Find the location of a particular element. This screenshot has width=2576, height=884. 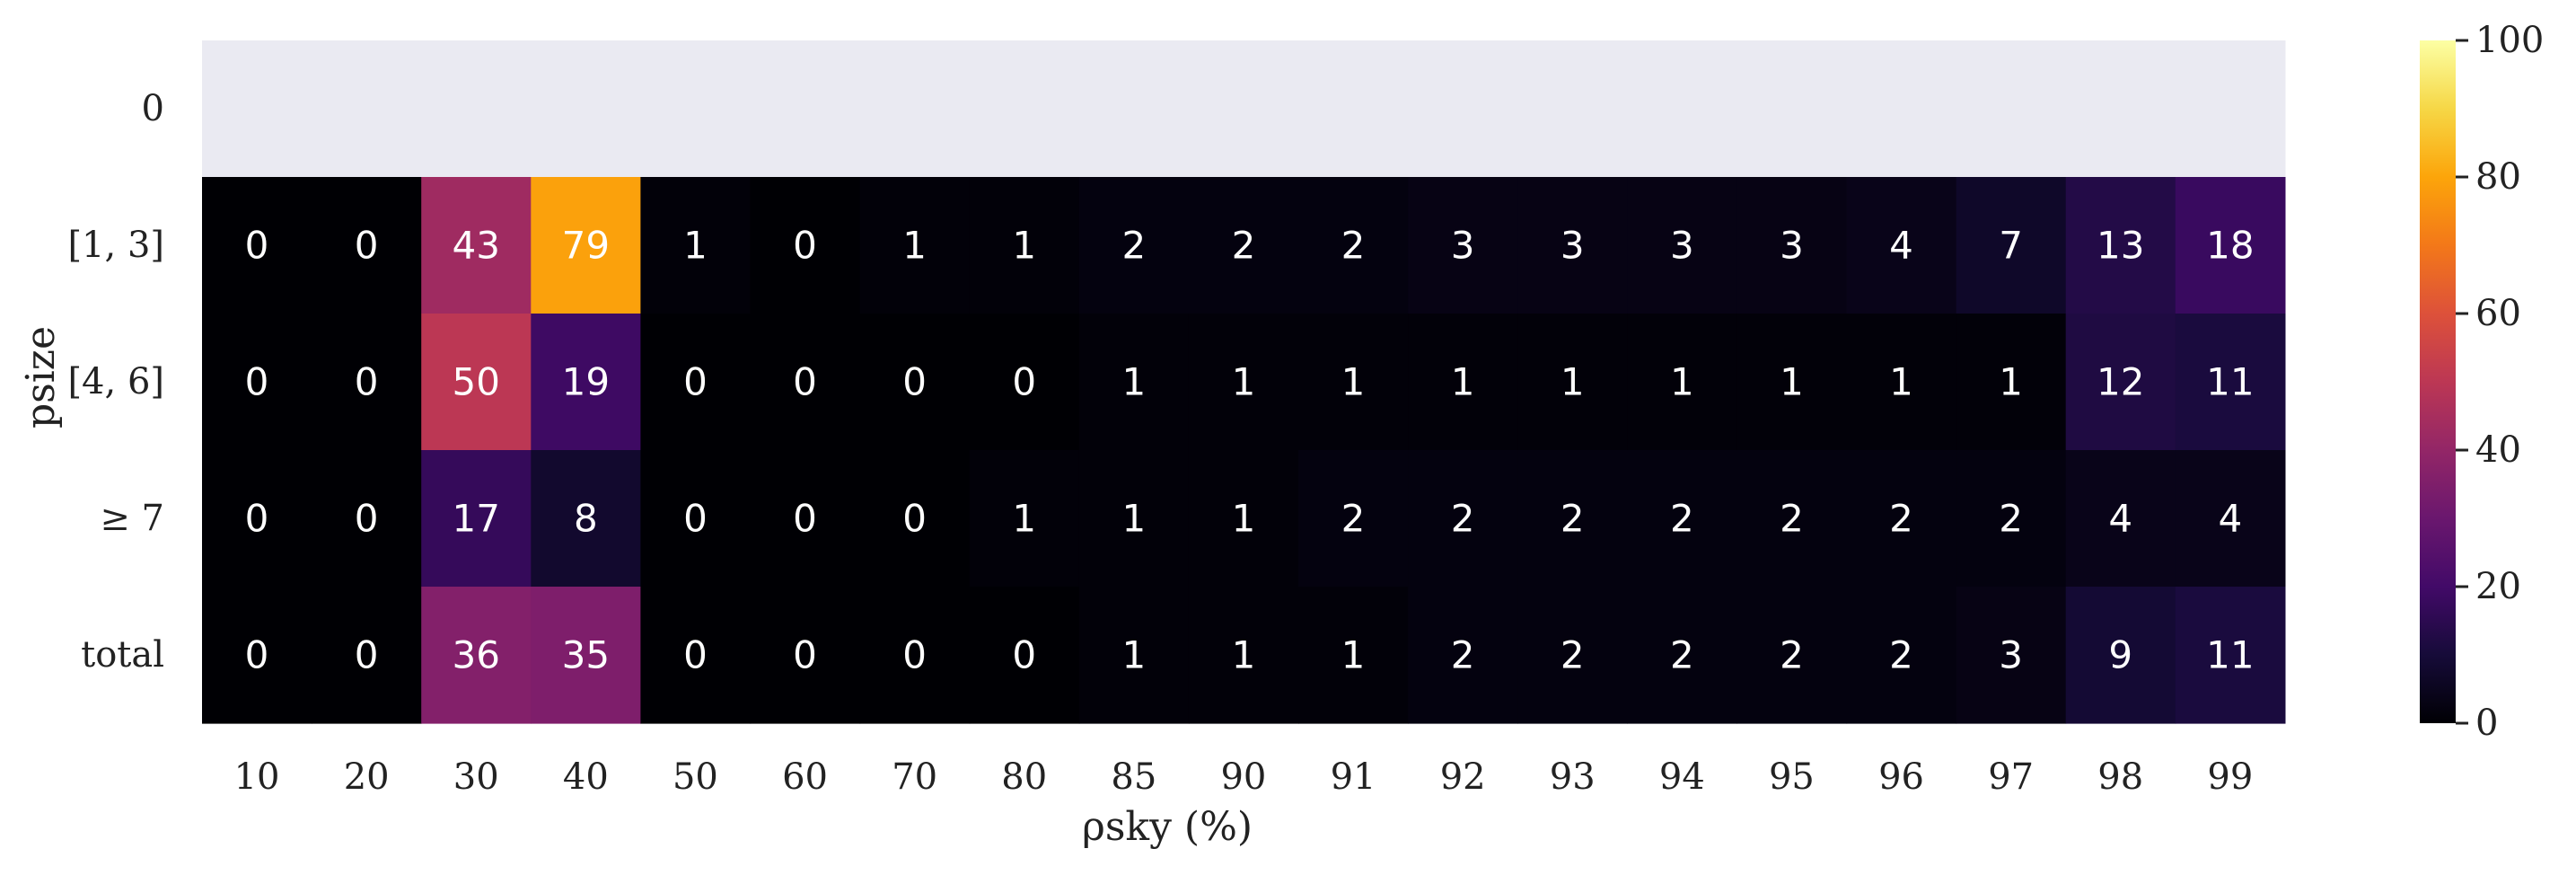

y-tick-label: 0 is located at coordinates (153, 108).